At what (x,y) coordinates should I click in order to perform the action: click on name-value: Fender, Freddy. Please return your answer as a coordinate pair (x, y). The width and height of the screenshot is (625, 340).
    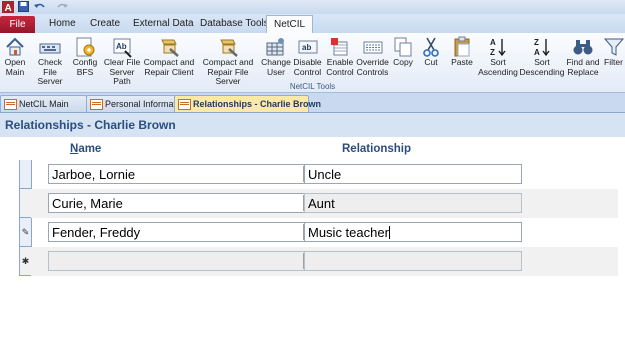
    Looking at the image, I should click on (96, 232).